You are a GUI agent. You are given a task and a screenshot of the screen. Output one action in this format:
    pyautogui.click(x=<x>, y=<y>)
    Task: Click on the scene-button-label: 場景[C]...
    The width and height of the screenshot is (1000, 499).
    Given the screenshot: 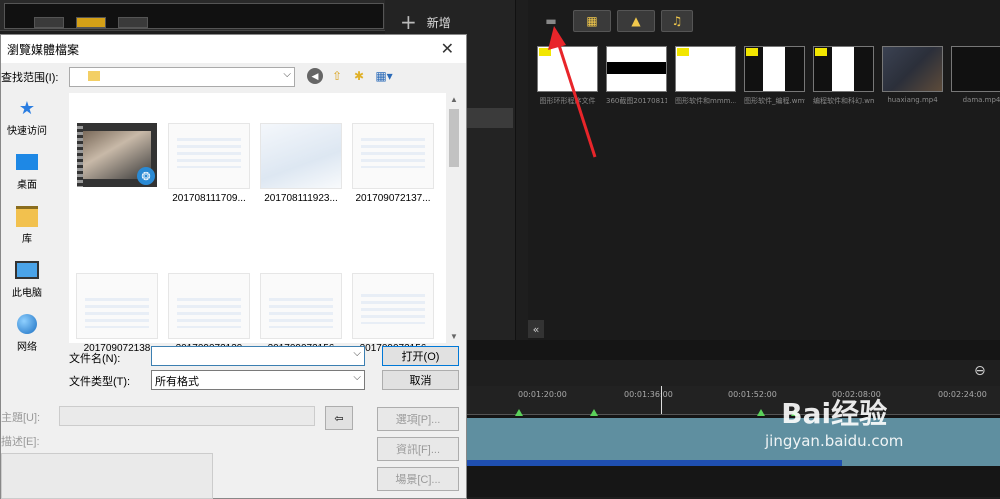 What is the action you would take?
    pyautogui.click(x=418, y=480)
    